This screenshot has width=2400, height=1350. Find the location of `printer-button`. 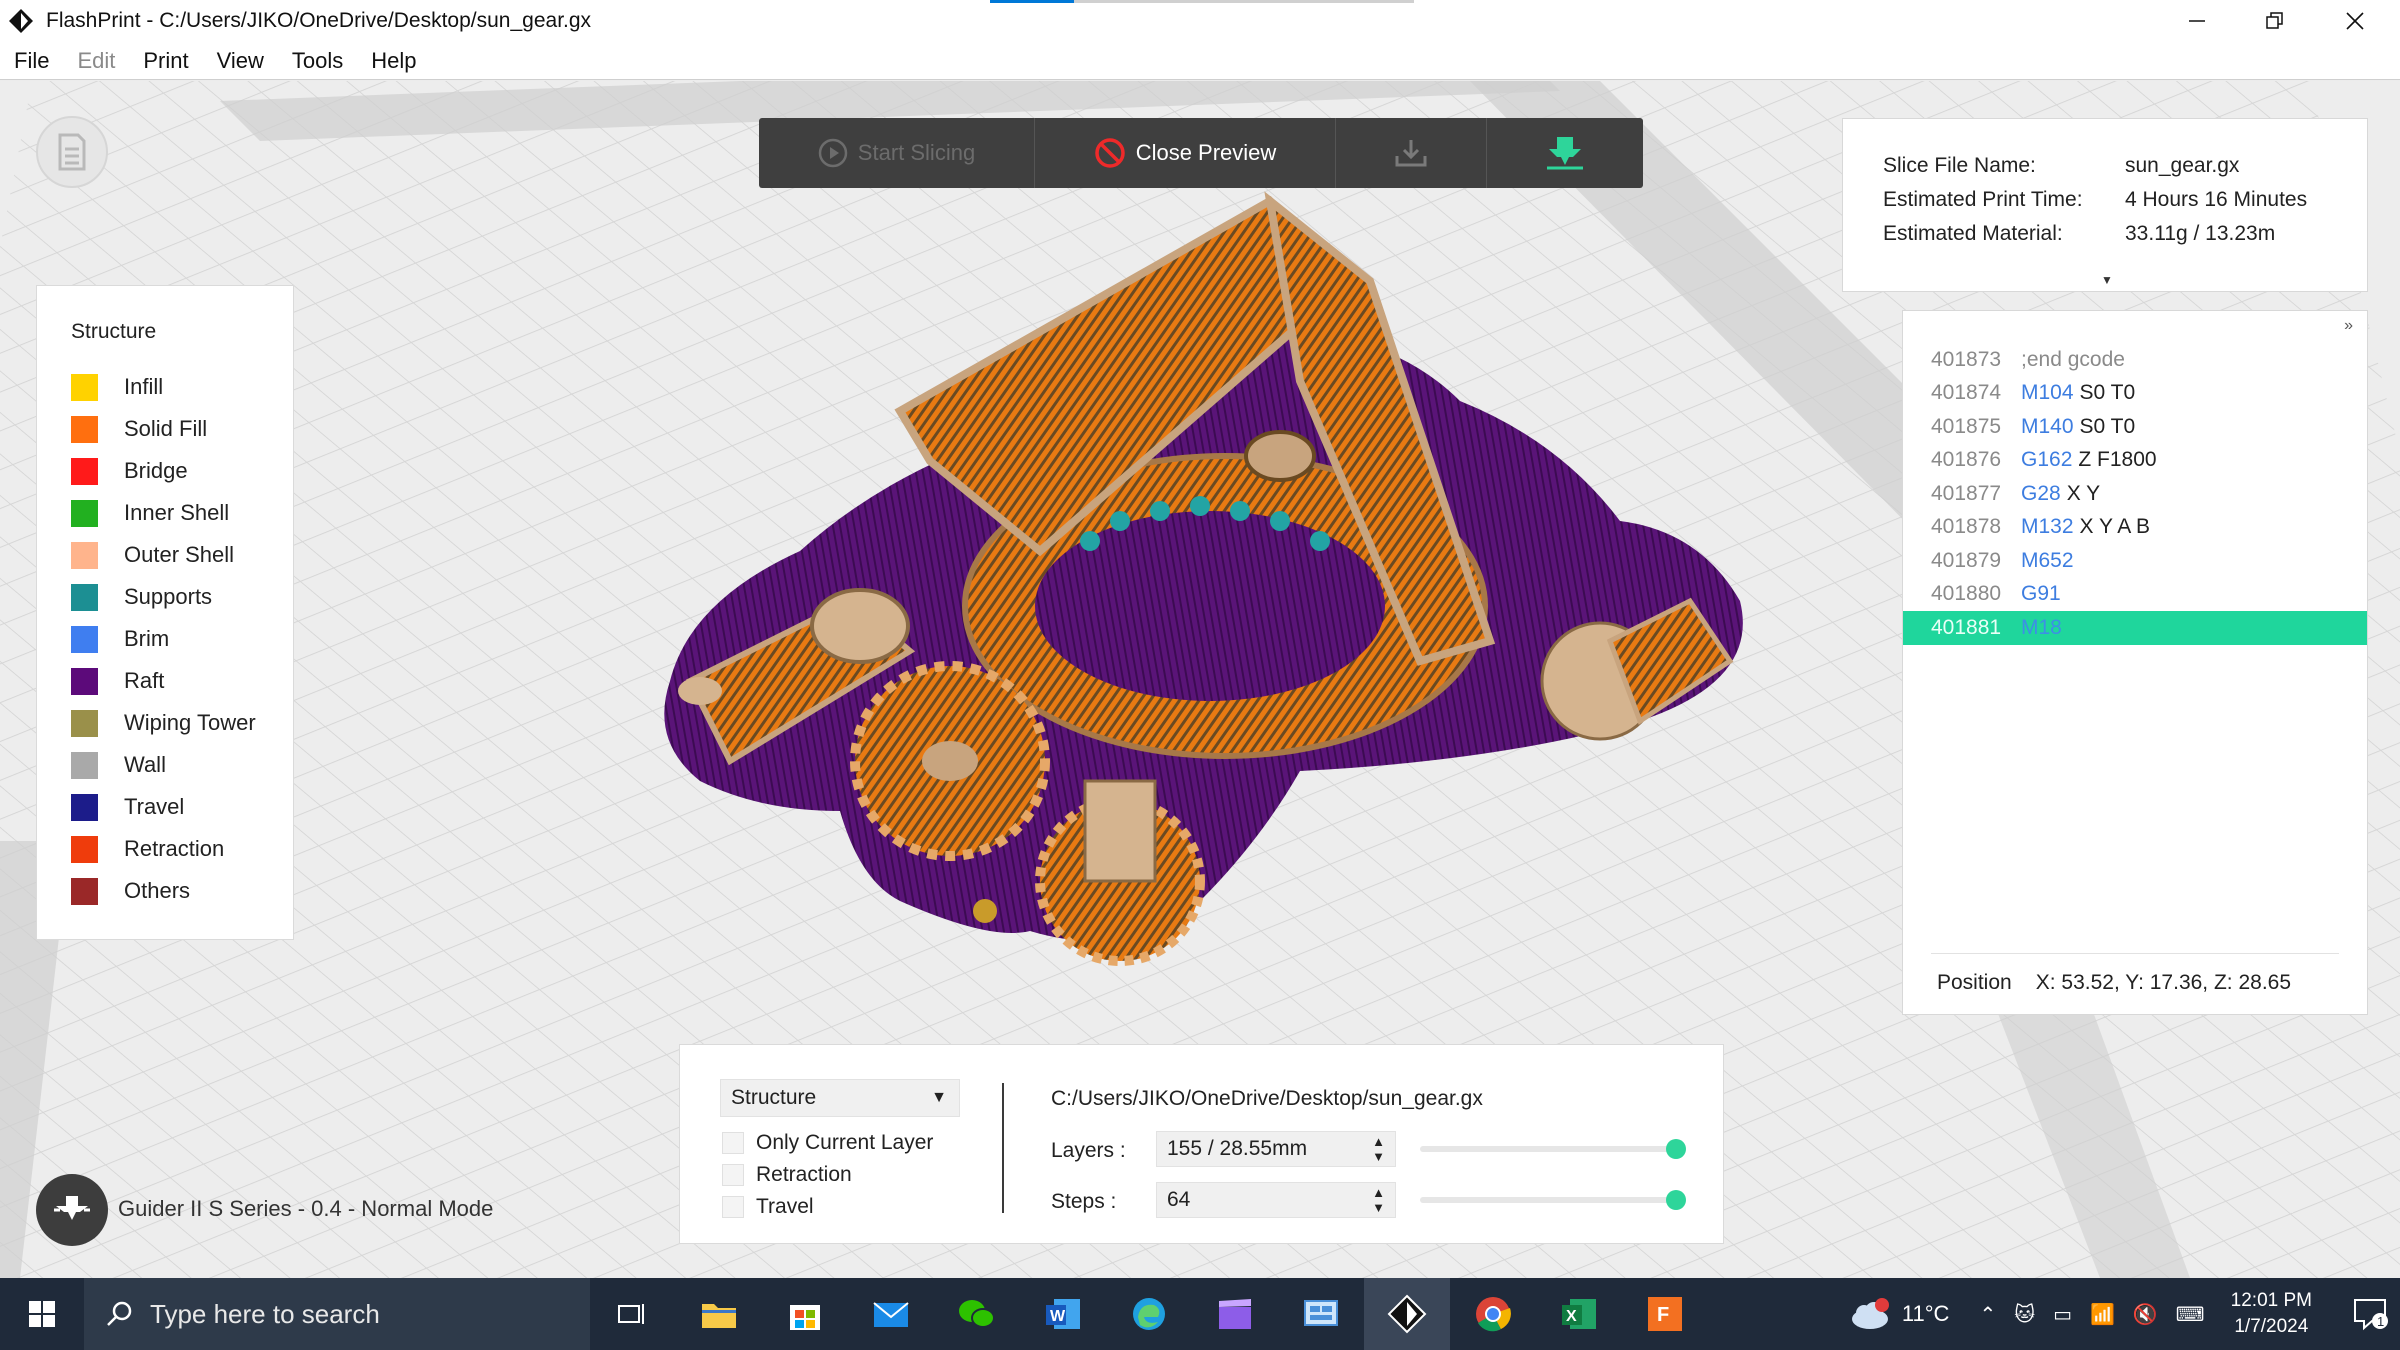

printer-button is located at coordinates (72, 1210).